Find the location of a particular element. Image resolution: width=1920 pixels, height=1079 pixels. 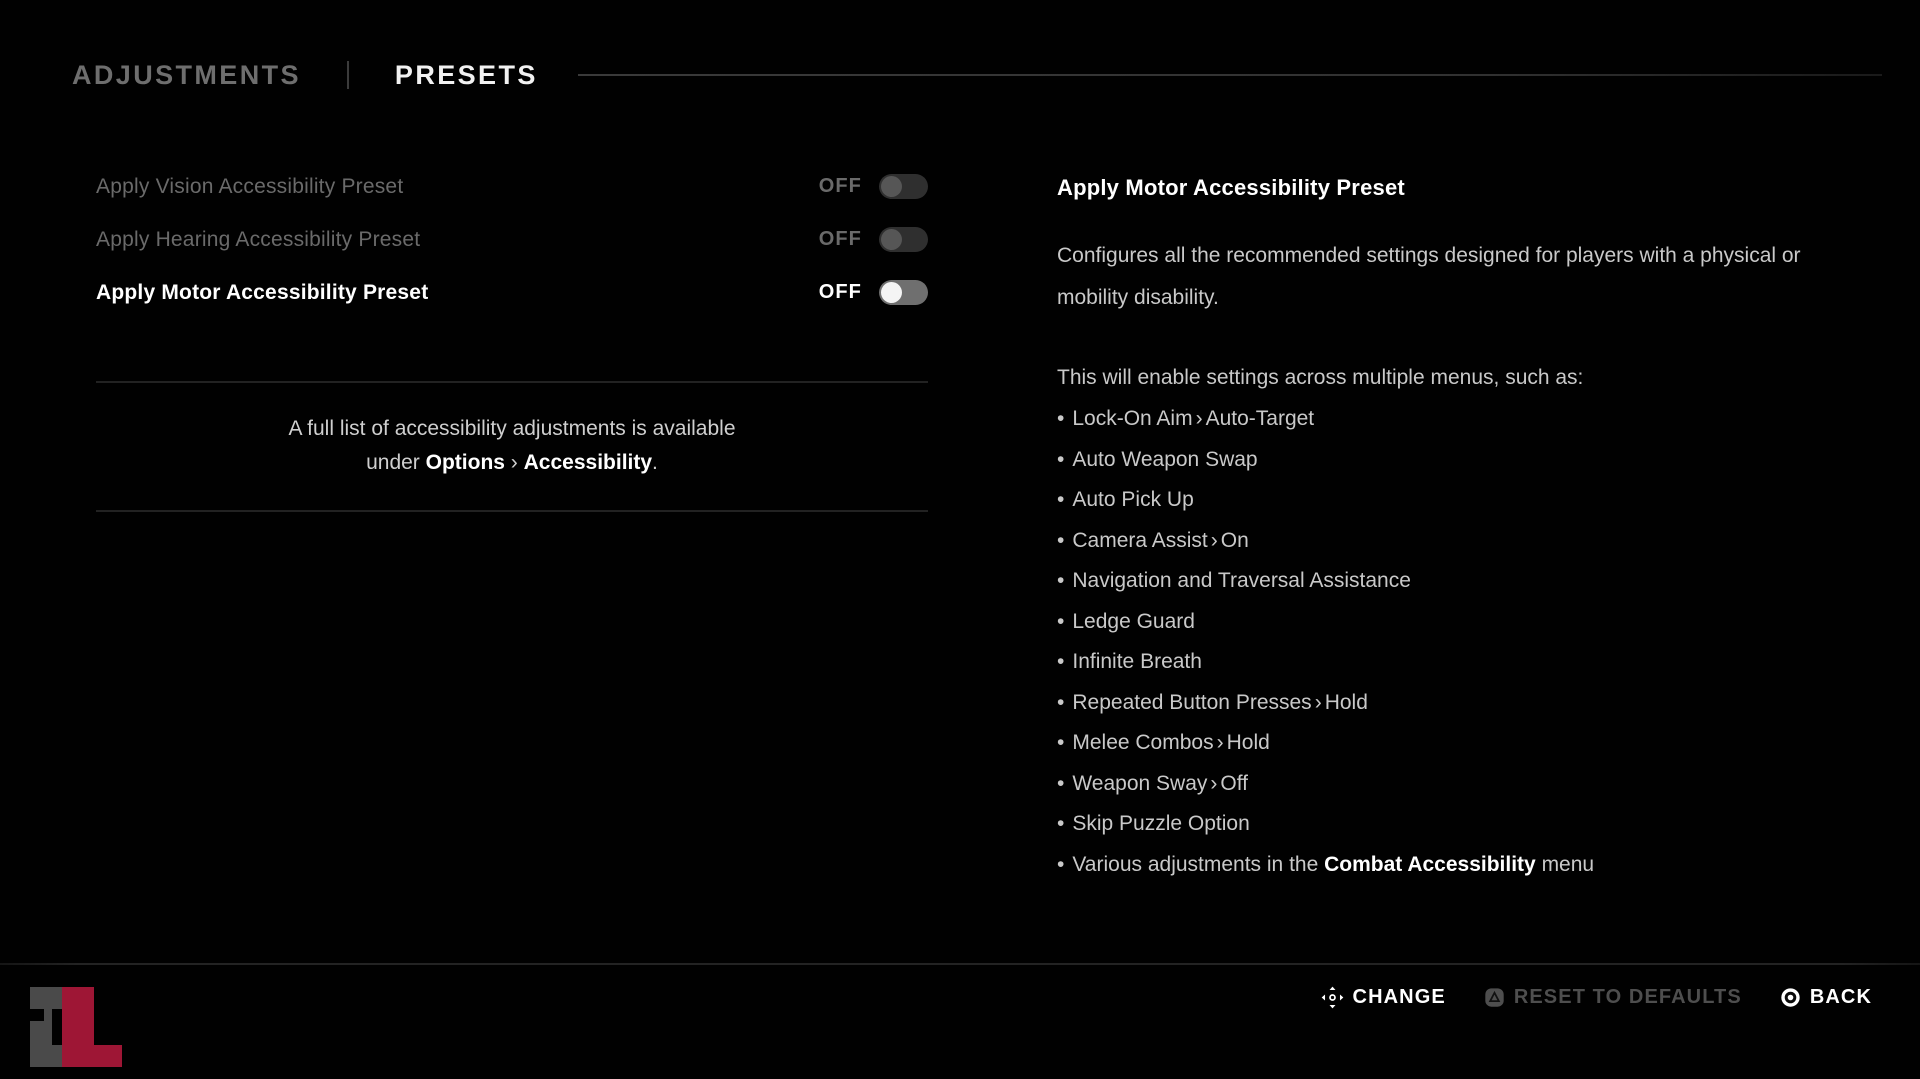

tab-presets: PRESETS is located at coordinates (466, 75).